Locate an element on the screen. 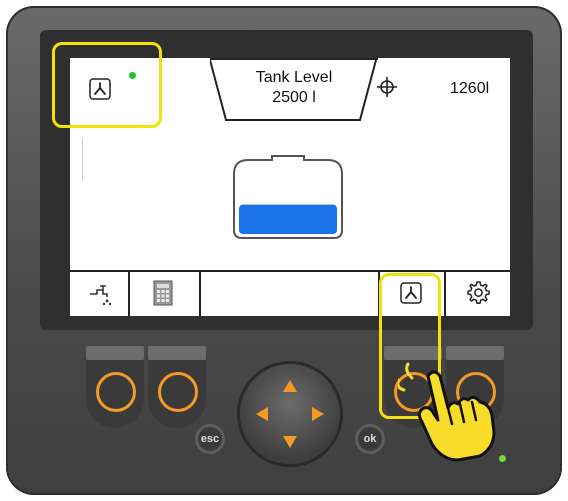 Image resolution: width=568 pixels, height=501 pixels. gear-icon is located at coordinates (478, 293).